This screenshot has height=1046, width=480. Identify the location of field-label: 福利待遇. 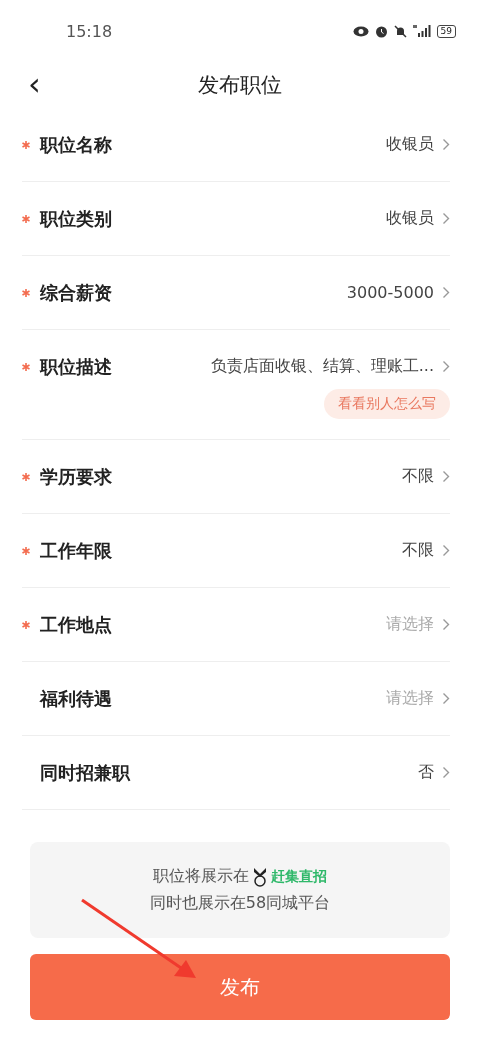
(76, 698).